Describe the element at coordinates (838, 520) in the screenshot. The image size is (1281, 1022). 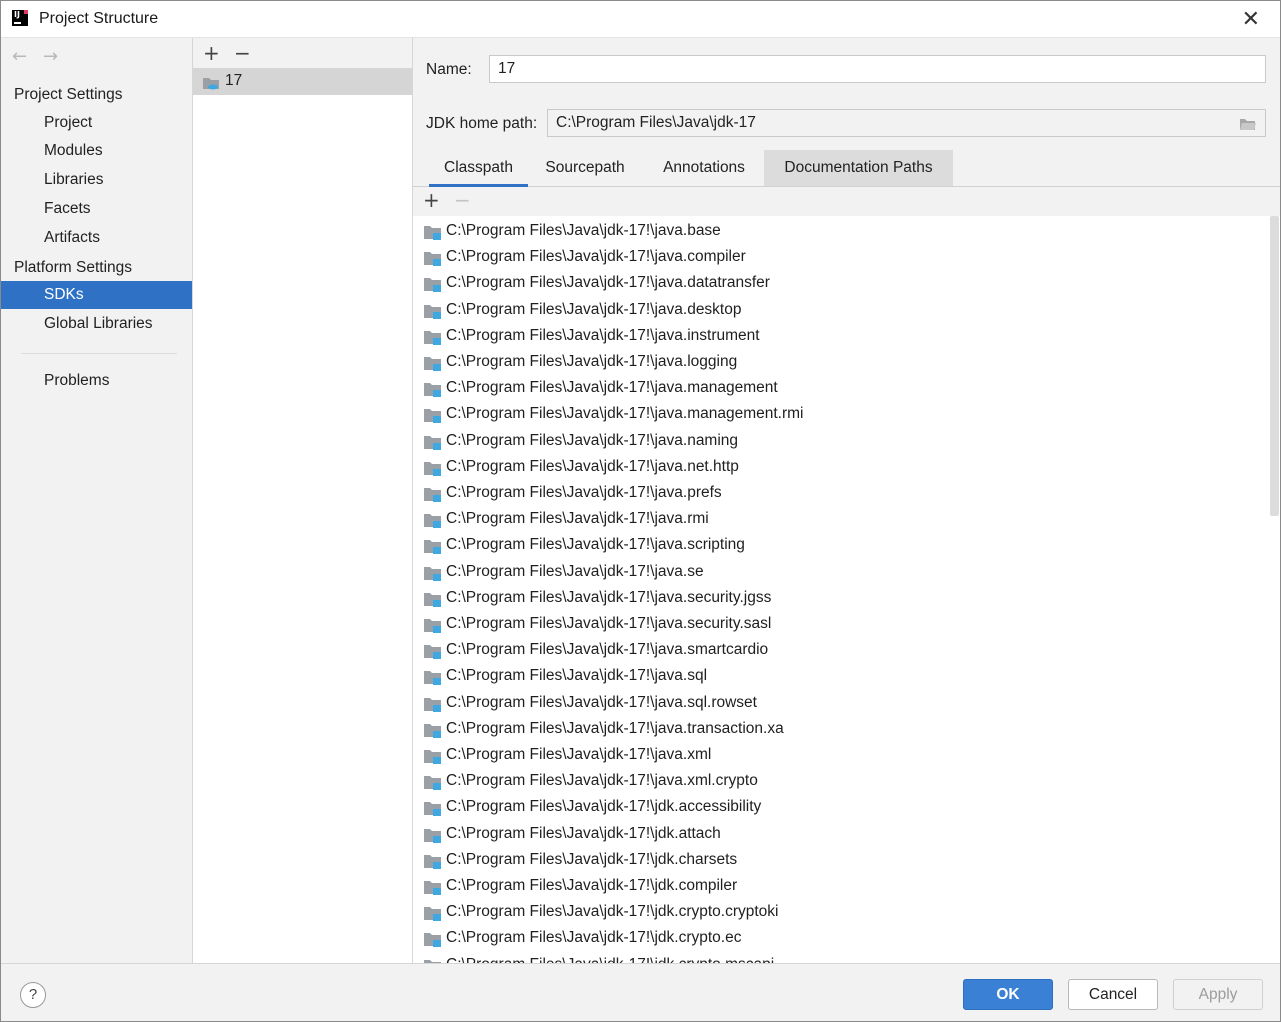
I see `classpath-entry: C:\Program Files\Java\jdk-17!\java.rmi` at that location.